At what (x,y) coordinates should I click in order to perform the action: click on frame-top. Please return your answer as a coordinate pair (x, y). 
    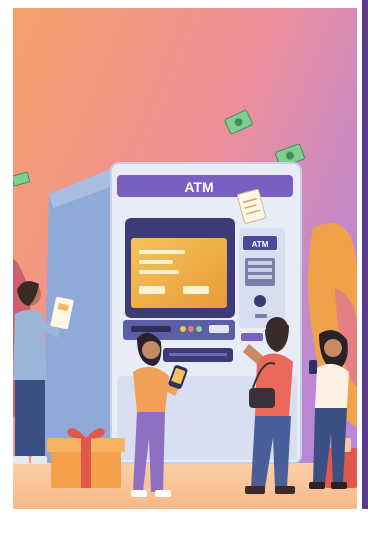
    Looking at the image, I should click on (184, 4).